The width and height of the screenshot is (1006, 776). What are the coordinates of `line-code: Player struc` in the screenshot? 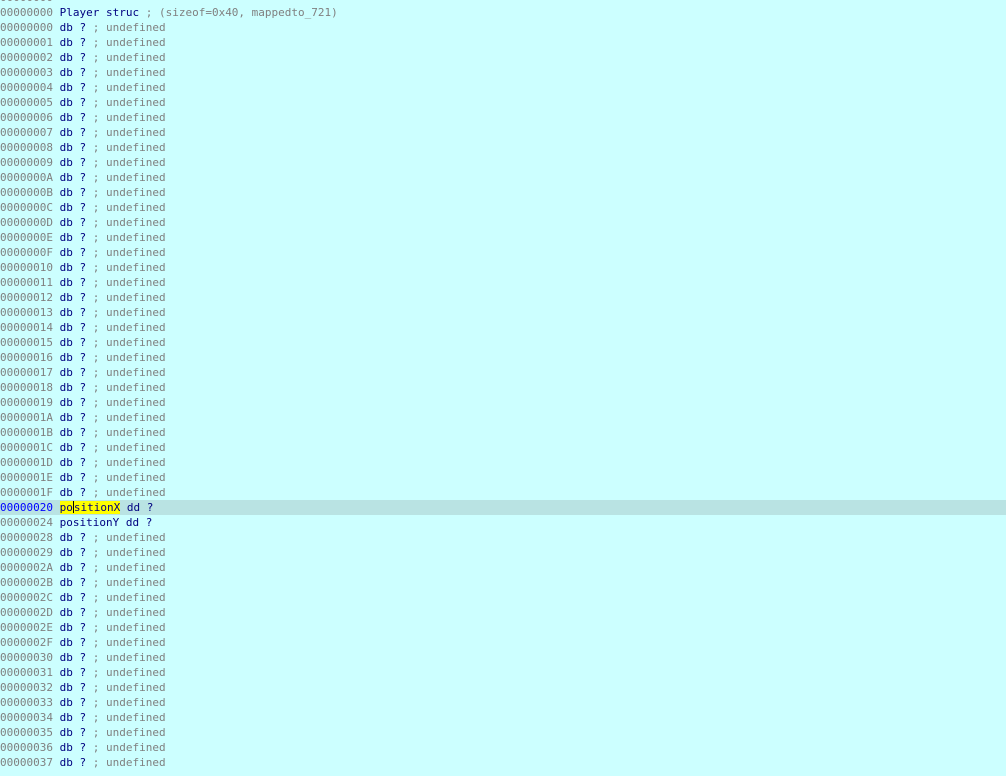 It's located at (99, 12).